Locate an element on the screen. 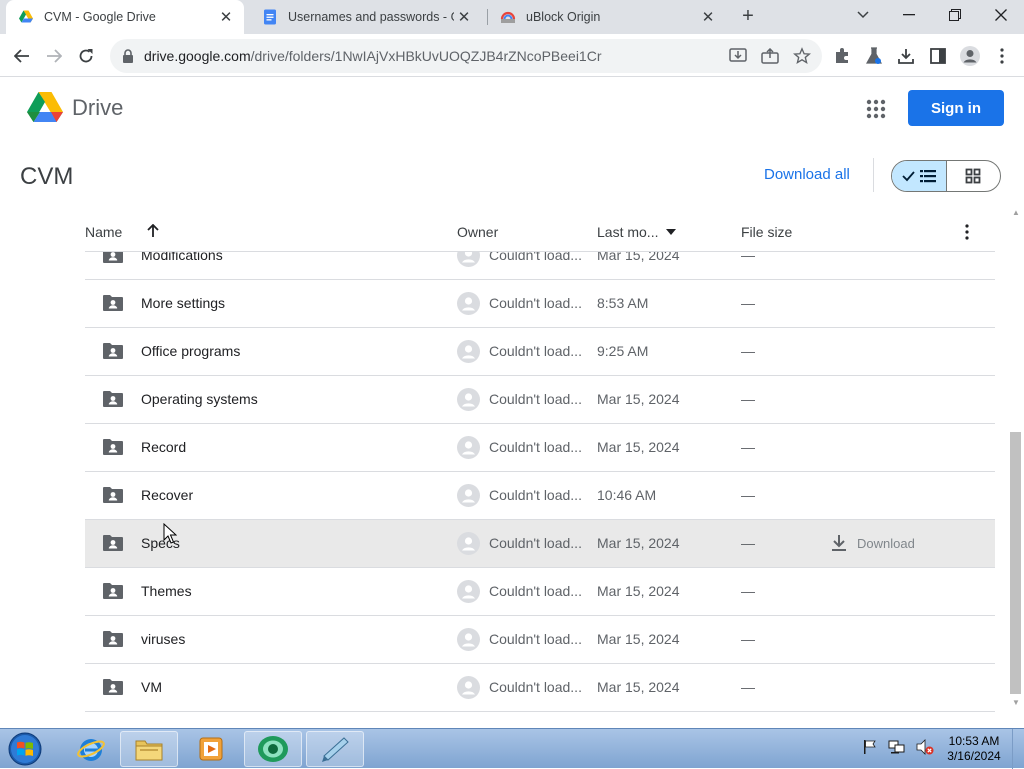 Image resolution: width=1024 pixels, height=769 pixels. column-options-icon is located at coordinates (967, 232).